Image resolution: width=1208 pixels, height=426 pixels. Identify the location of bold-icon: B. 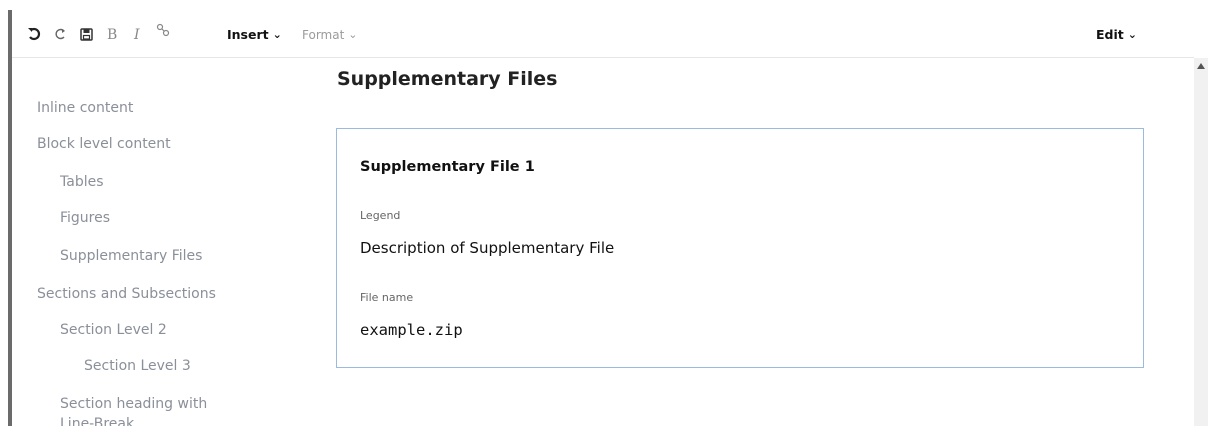
(112, 34).